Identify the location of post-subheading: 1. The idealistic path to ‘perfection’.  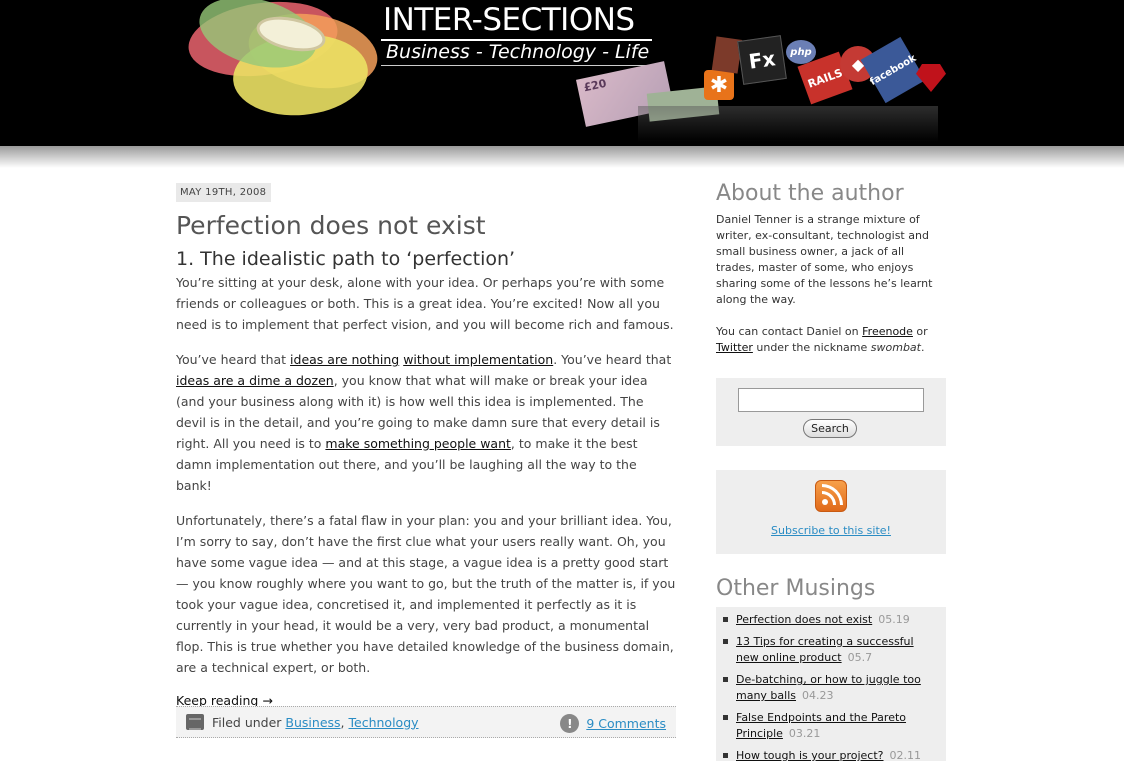
(346, 259).